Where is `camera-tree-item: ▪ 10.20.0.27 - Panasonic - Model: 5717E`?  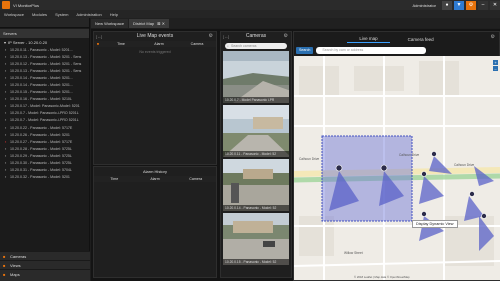
camera-tree-item: ▪ 10.20.0.27 - Panasonic - Model: 5717E is located at coordinates (44, 141).